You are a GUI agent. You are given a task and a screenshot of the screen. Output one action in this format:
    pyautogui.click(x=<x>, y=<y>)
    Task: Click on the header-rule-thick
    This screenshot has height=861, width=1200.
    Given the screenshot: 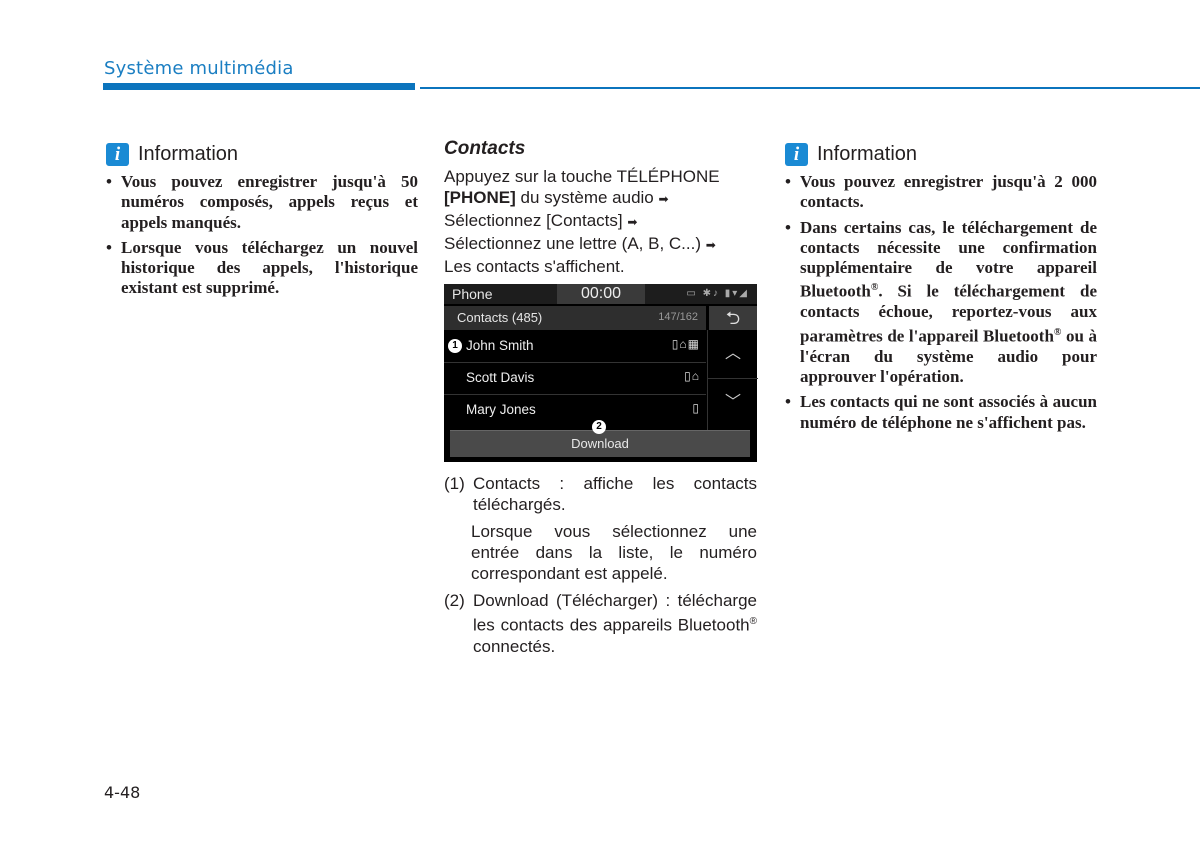 What is the action you would take?
    pyautogui.click(x=259, y=86)
    